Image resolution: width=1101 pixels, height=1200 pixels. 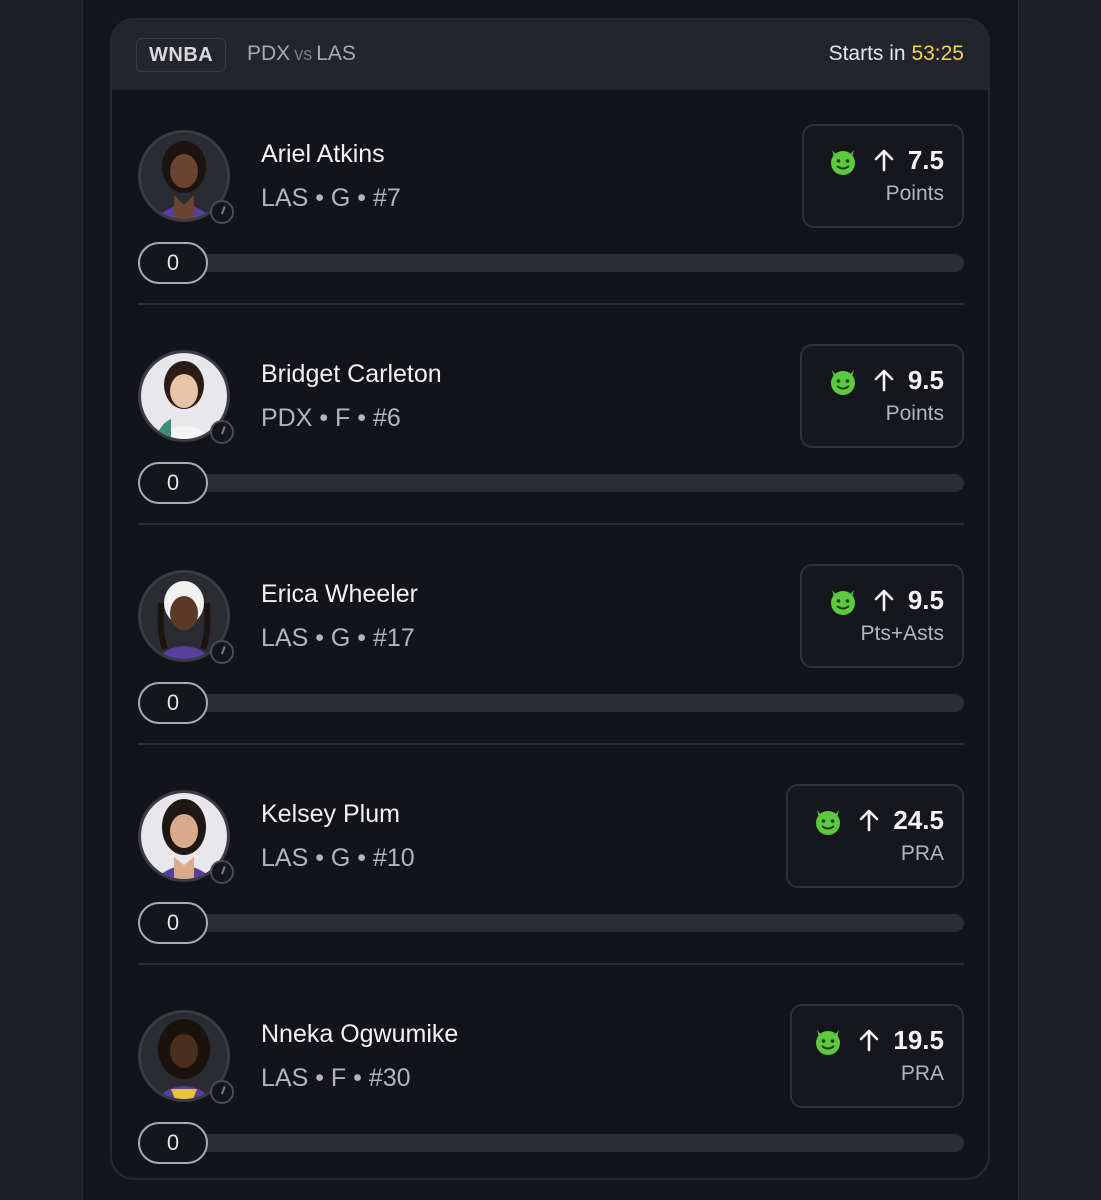 I want to click on stat-type: Pts+Asts, so click(x=902, y=633).